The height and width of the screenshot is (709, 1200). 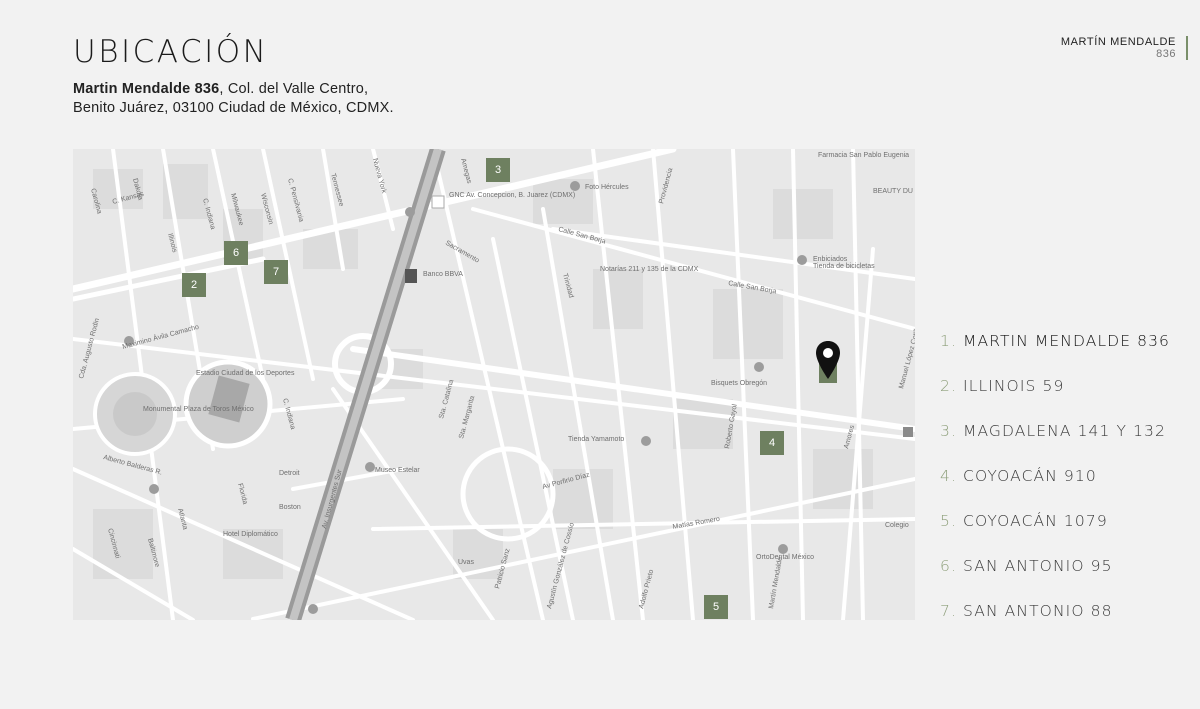 I want to click on legend-number: 6., so click(x=948, y=566).